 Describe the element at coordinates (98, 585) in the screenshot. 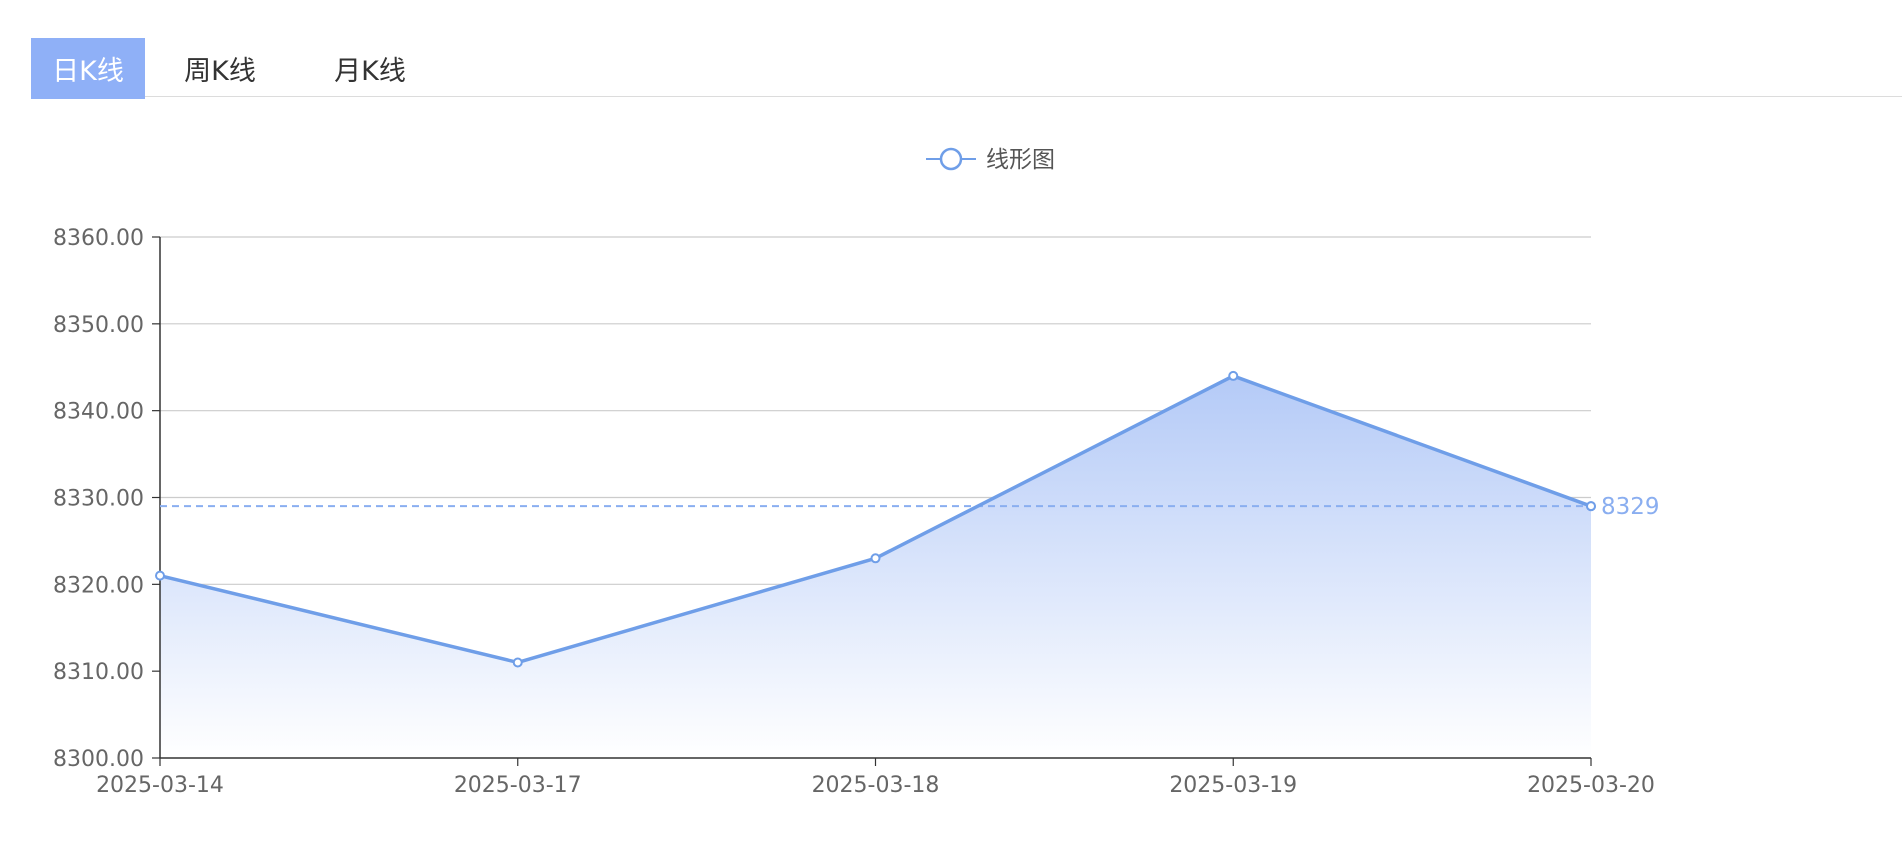

I see `y-tick-label: 8320.00` at that location.